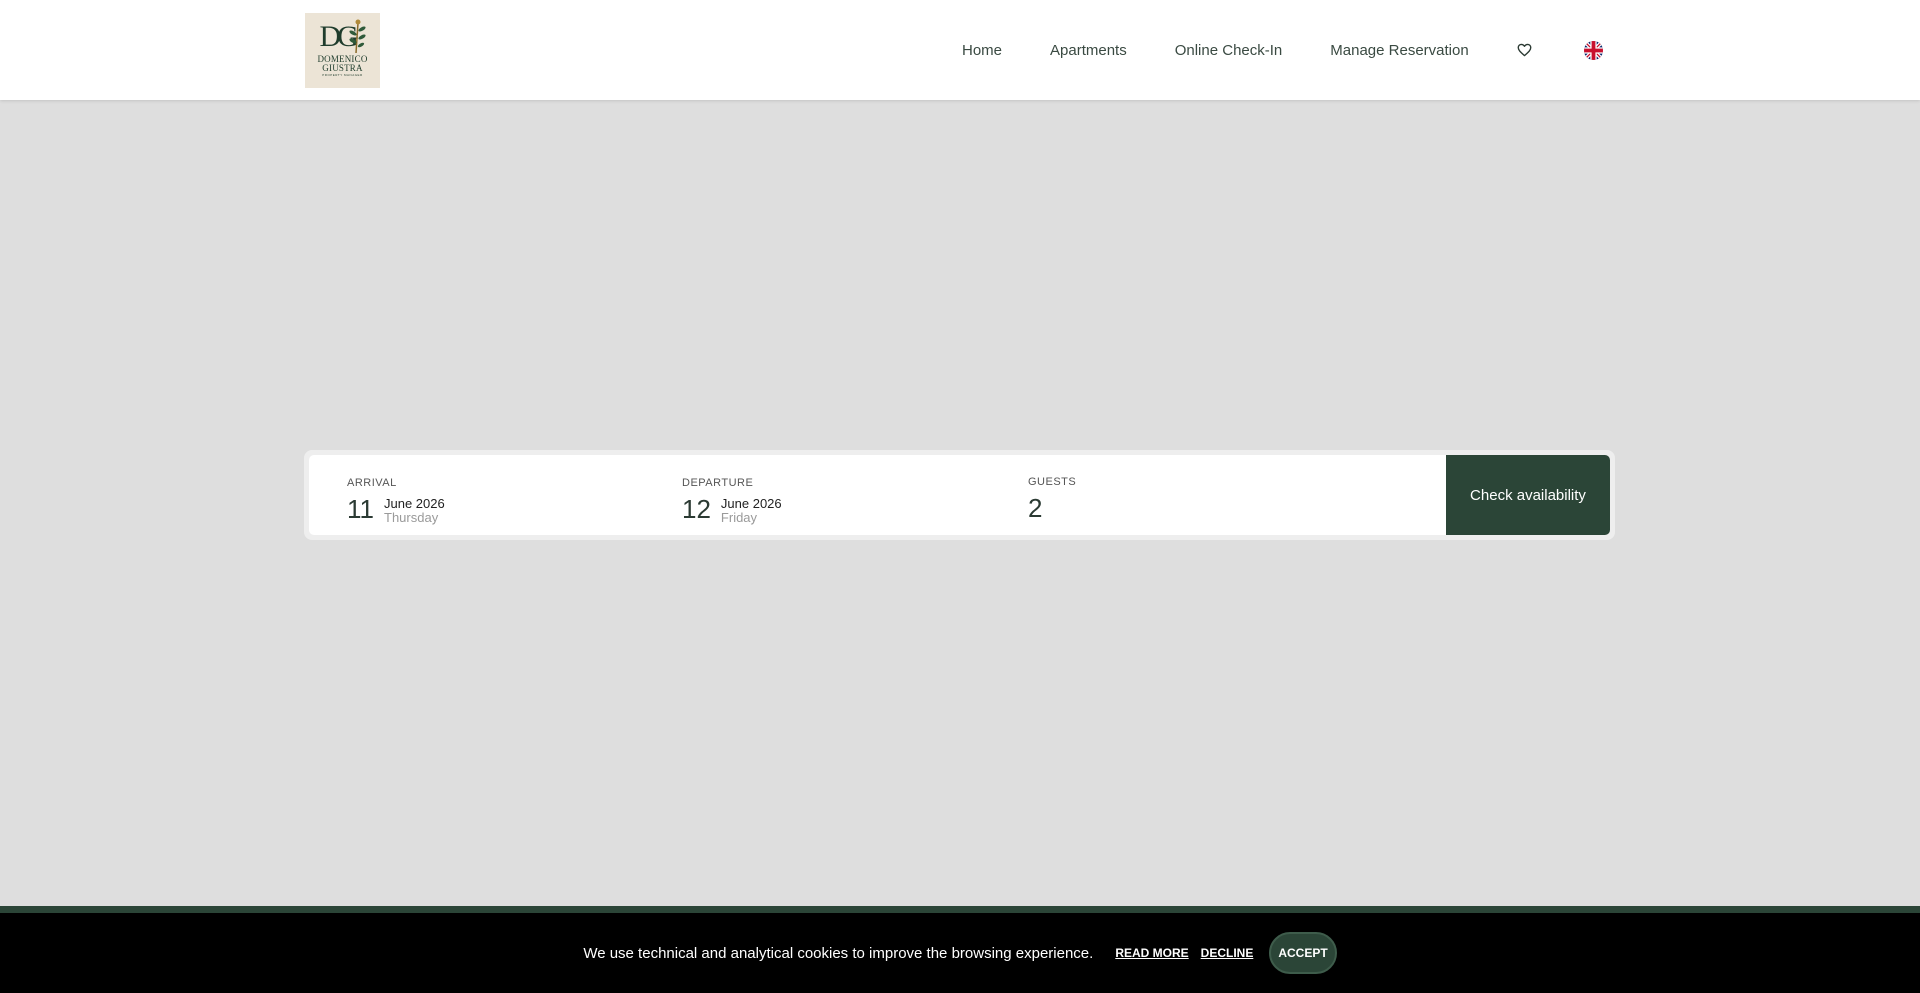 The image size is (1920, 993). What do you see at coordinates (1524, 50) in the screenshot?
I see `heart-icon` at bounding box center [1524, 50].